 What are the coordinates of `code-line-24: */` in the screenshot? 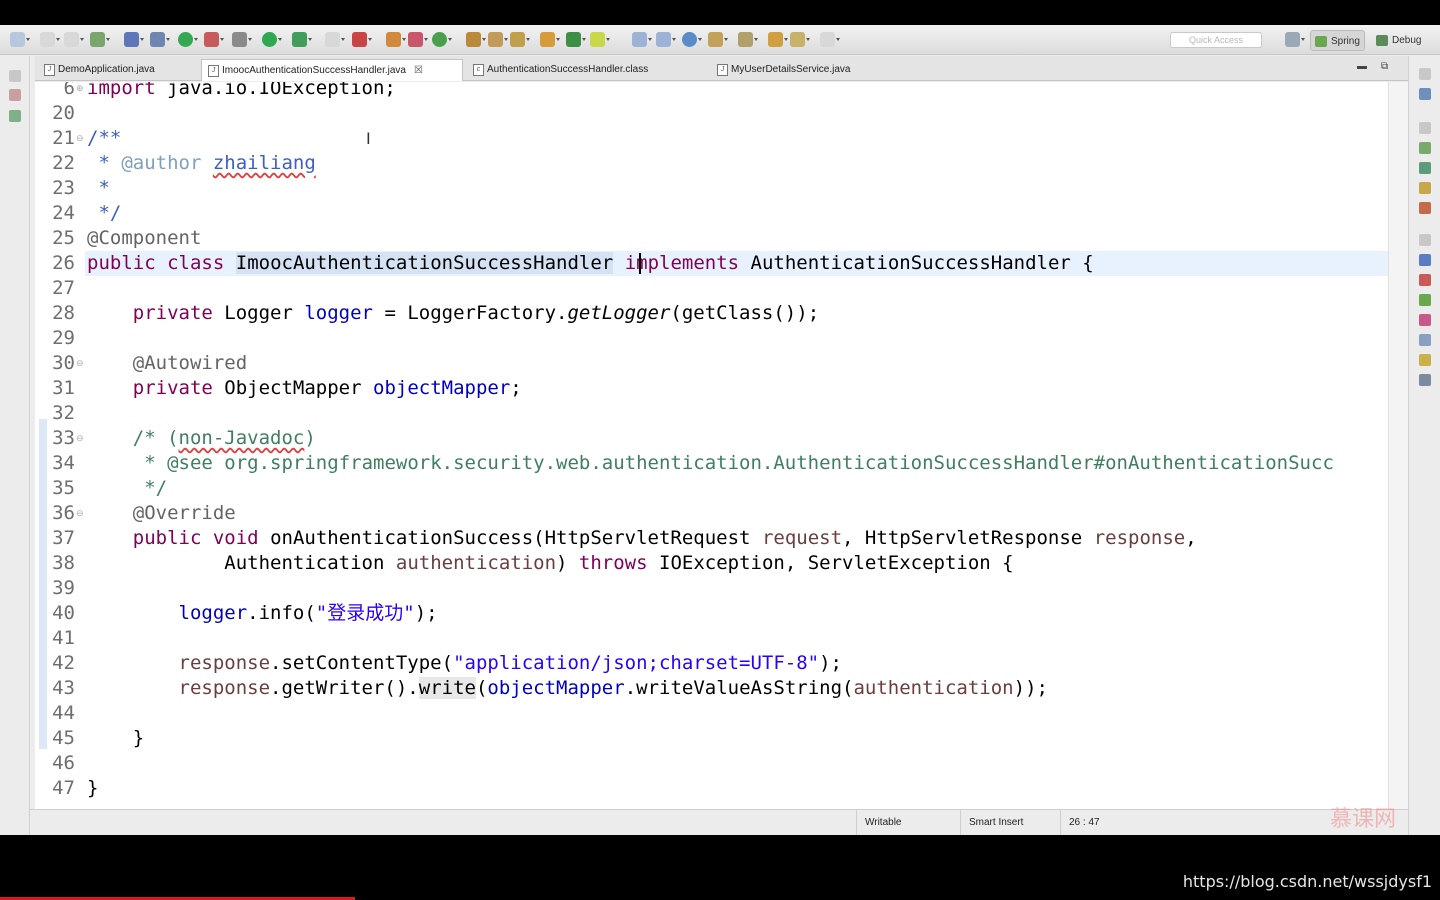 It's located at (104, 213).